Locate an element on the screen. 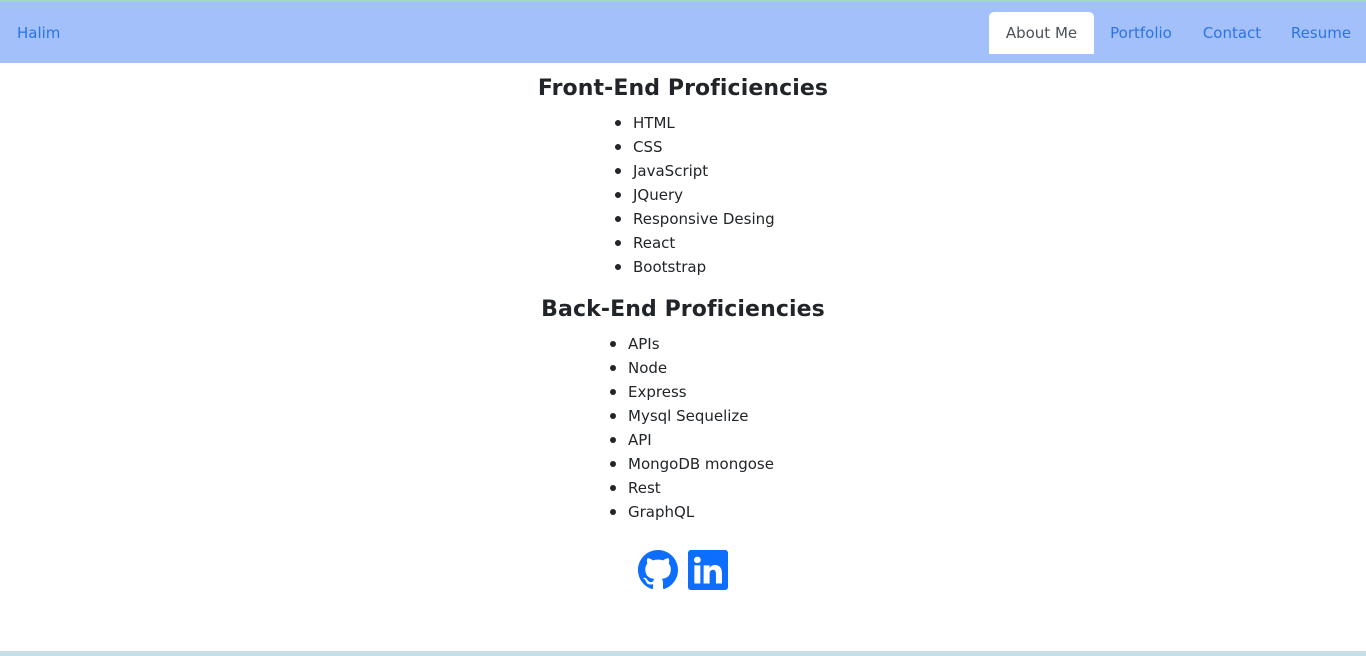 The image size is (1366, 656). list-item: CSS is located at coordinates (695, 148).